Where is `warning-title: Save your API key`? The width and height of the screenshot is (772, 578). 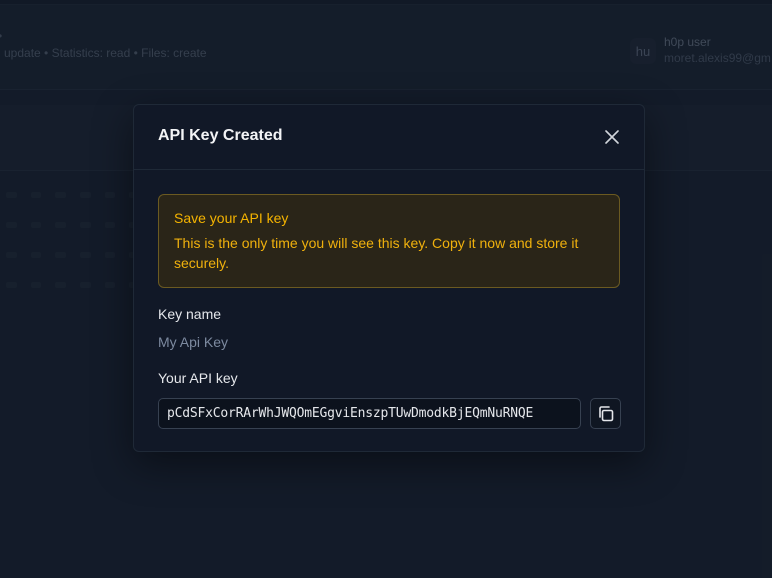 warning-title: Save your API key is located at coordinates (231, 218).